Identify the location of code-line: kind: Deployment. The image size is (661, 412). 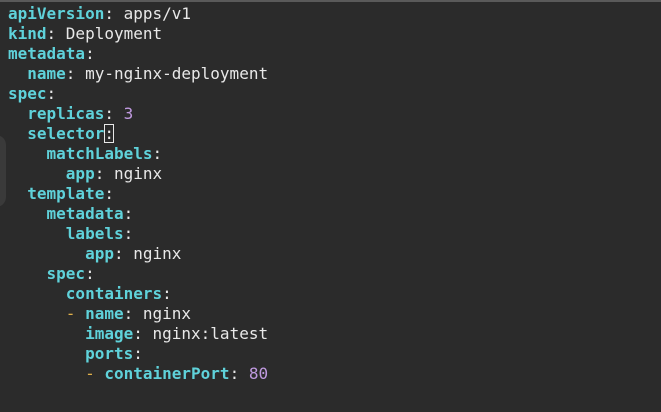
(138, 34).